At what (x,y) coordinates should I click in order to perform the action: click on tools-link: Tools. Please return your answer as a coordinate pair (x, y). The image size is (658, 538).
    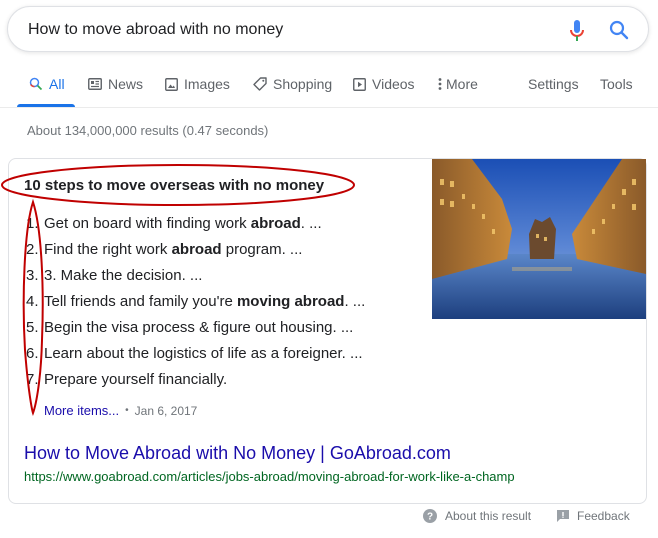
    Looking at the image, I should click on (616, 84).